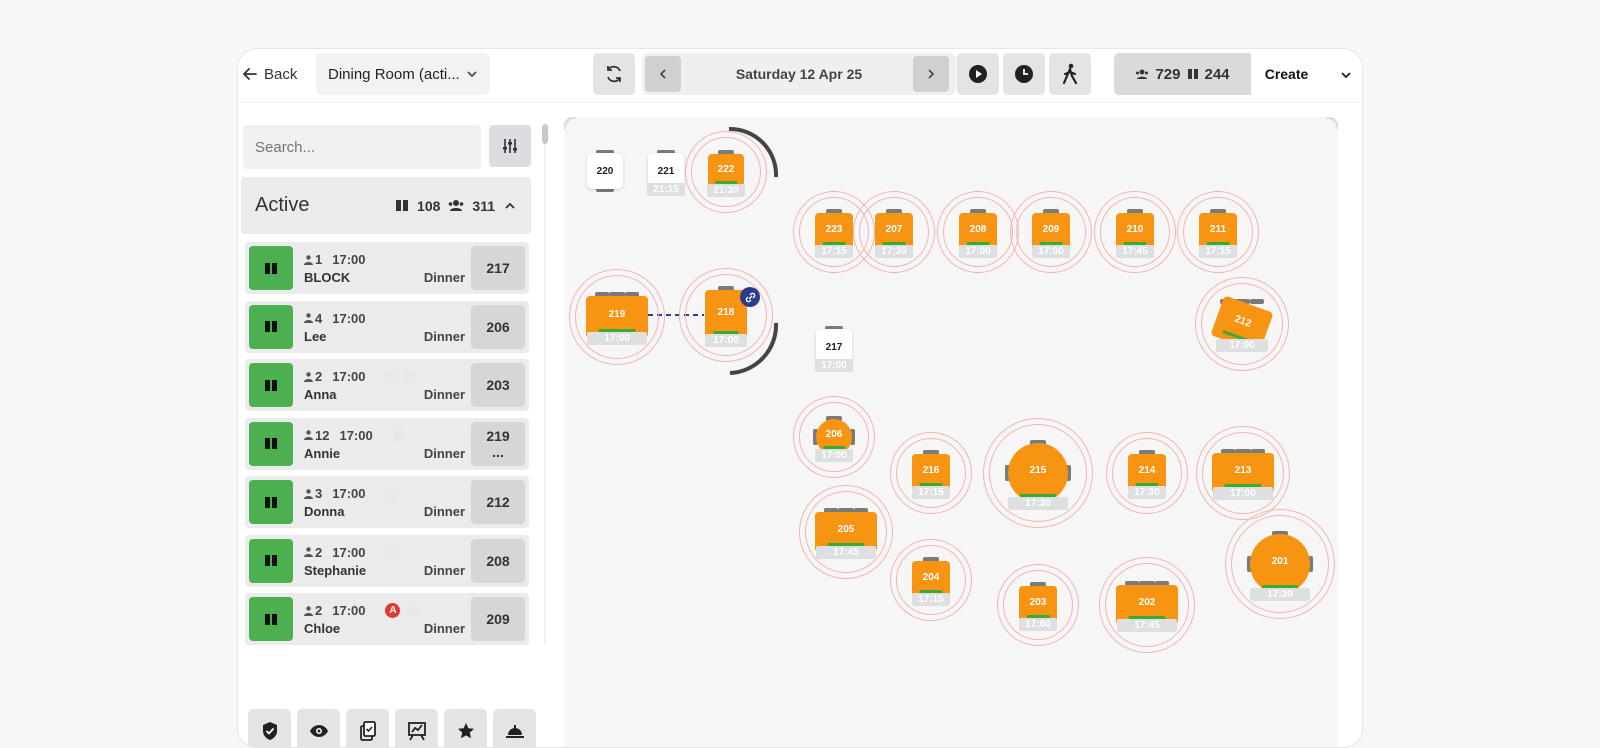 Image resolution: width=1600 pixels, height=748 pixels. I want to click on table-time: 17:15, so click(931, 492).